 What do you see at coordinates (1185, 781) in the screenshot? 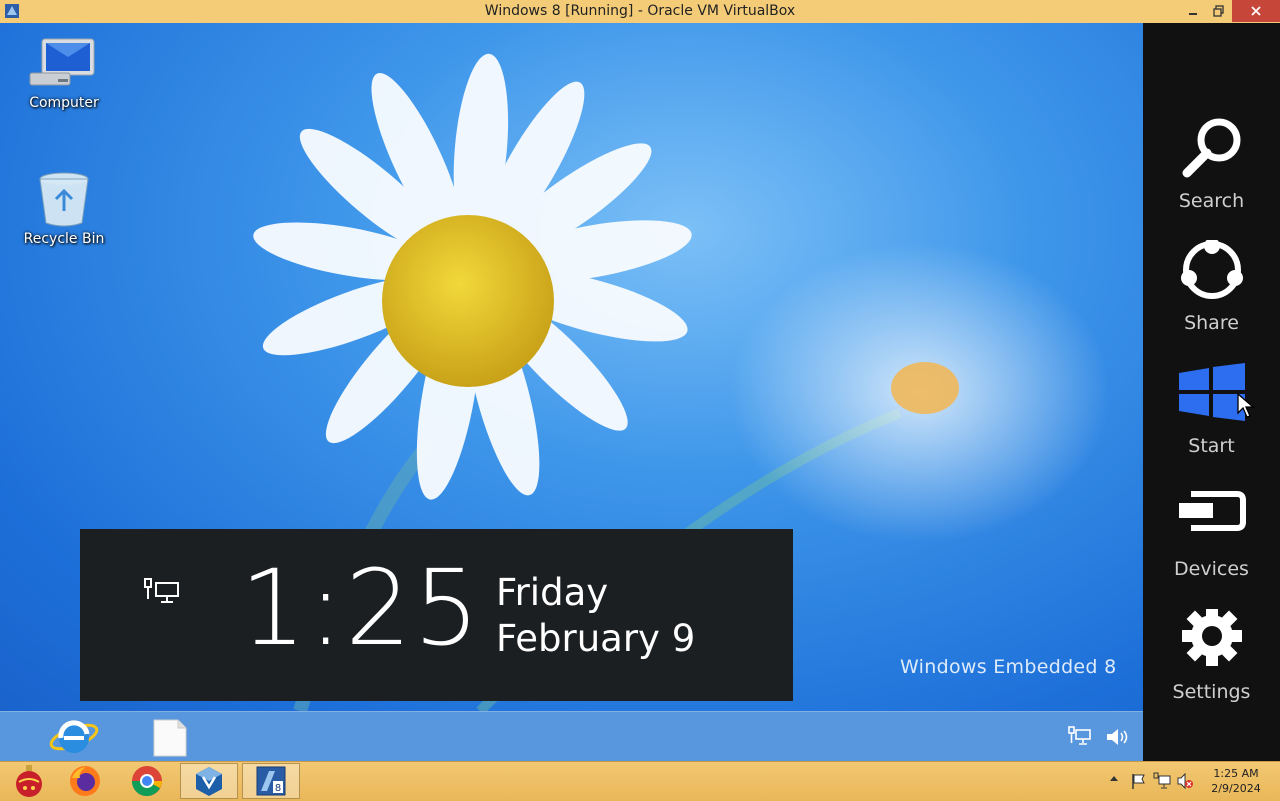
I see `muted-speaker-icon` at bounding box center [1185, 781].